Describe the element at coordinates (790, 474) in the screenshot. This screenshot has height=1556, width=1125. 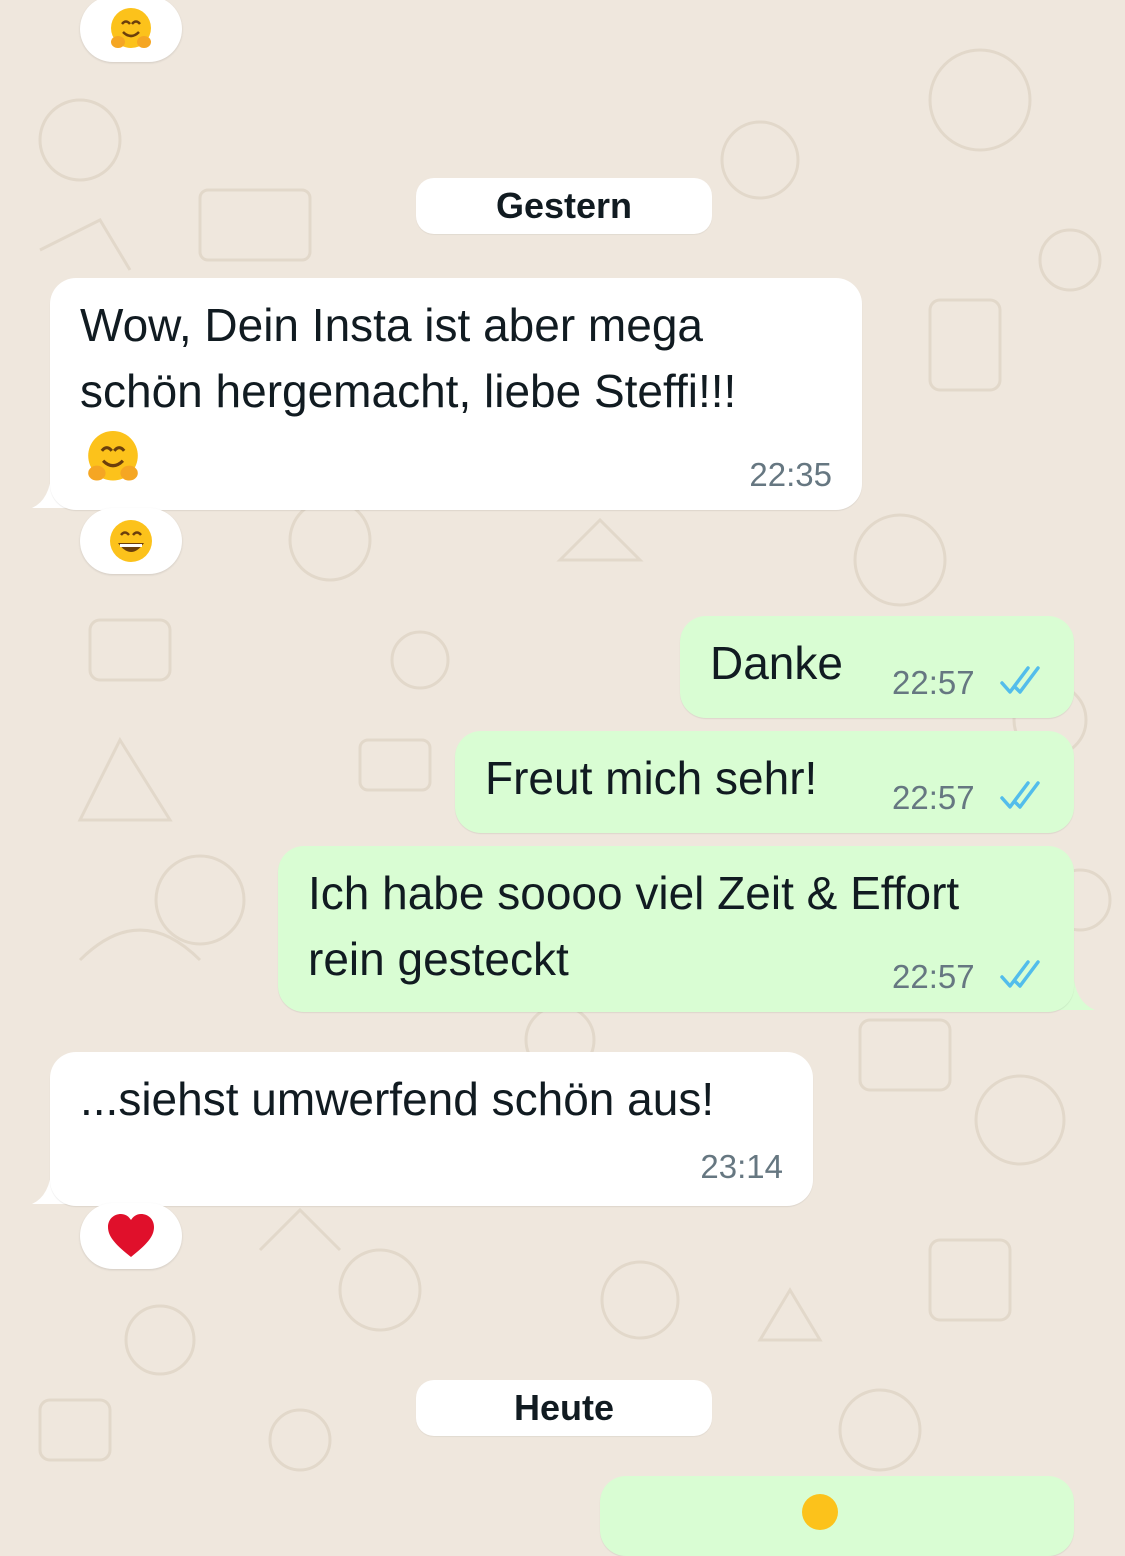
I see `message-time: 22:35` at that location.